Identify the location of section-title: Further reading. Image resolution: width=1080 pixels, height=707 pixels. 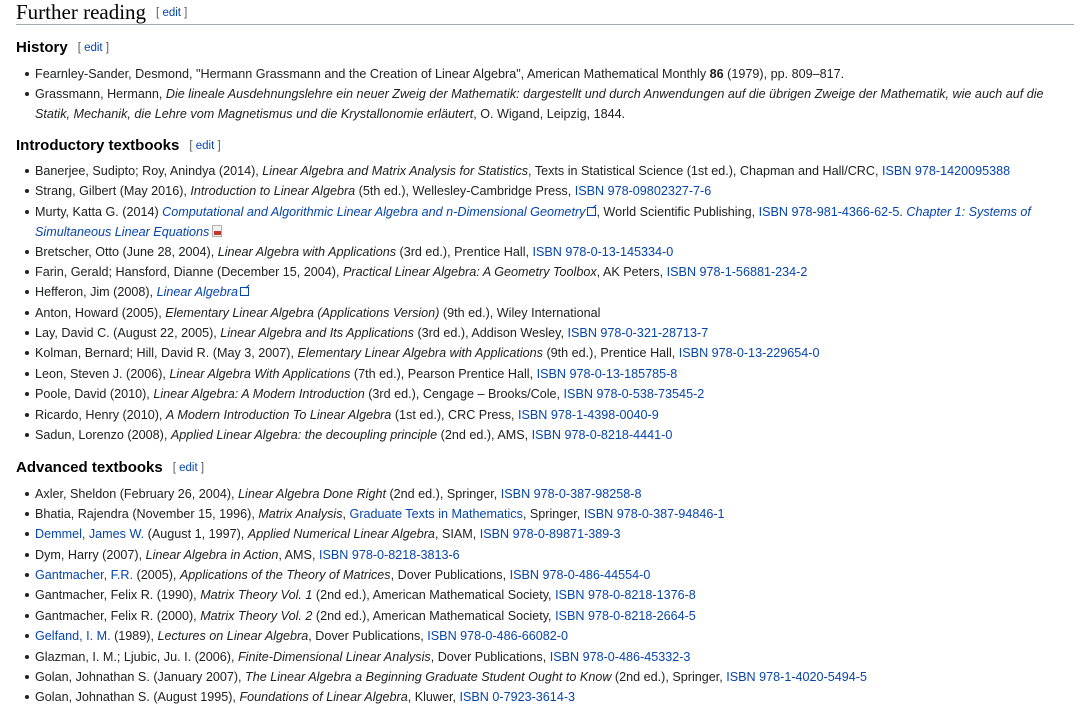
(81, 12).